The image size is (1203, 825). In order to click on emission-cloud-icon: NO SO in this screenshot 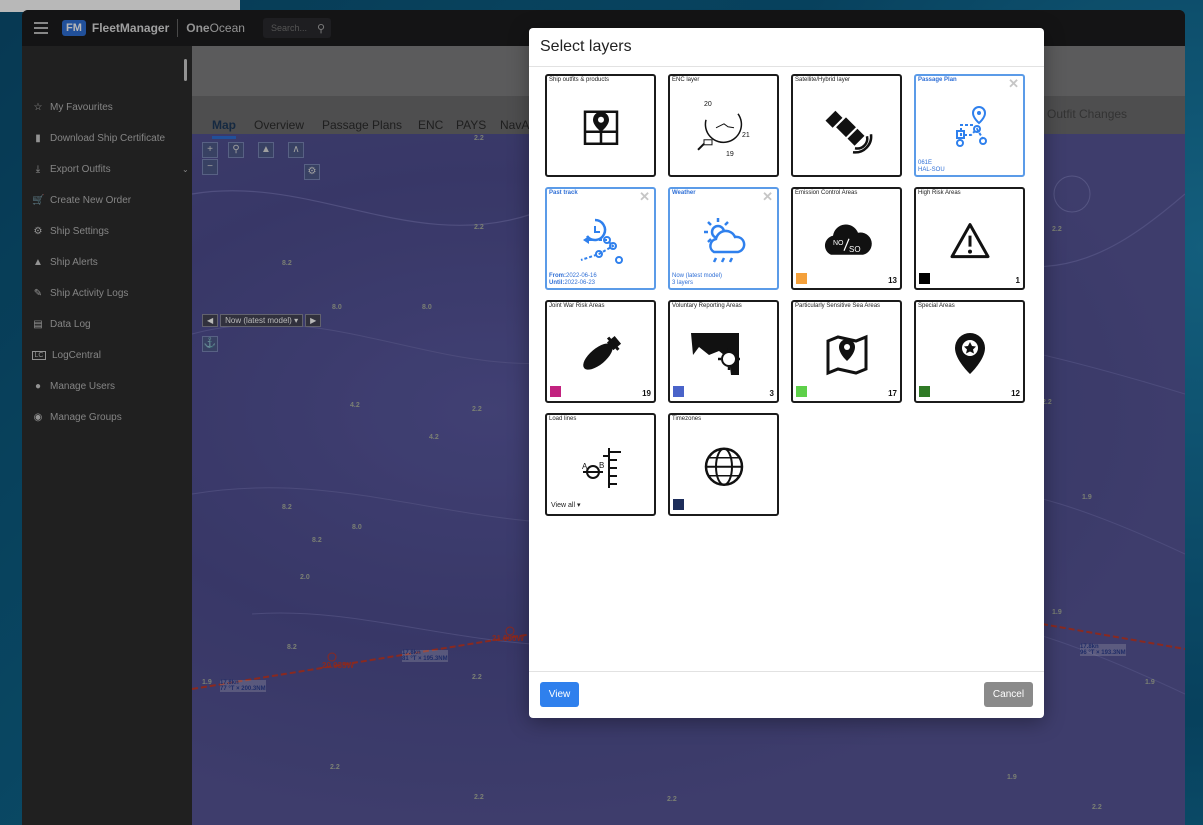, I will do `click(848, 239)`.